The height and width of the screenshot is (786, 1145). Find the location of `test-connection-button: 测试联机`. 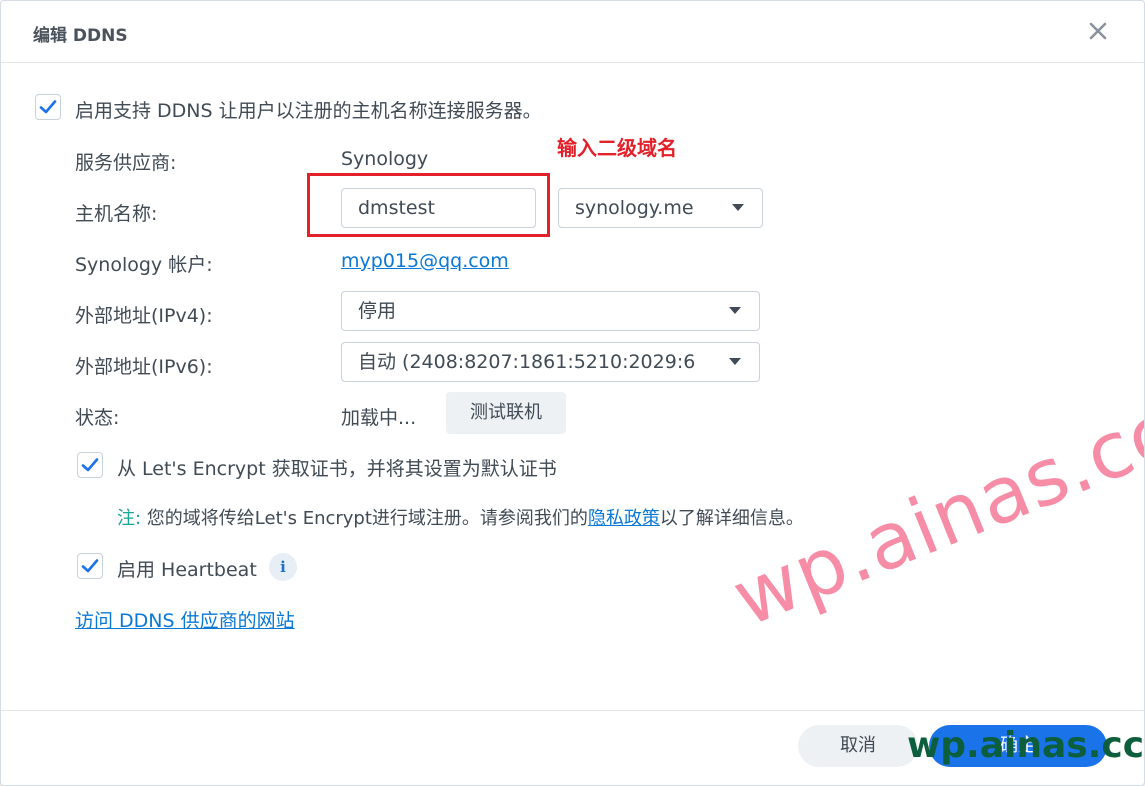

test-connection-button: 测试联机 is located at coordinates (506, 413).